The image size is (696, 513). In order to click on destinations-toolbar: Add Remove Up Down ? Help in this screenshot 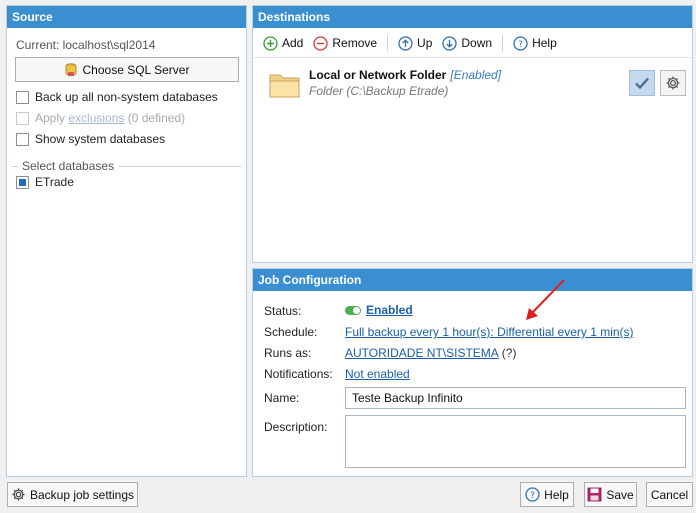, I will do `click(410, 43)`.